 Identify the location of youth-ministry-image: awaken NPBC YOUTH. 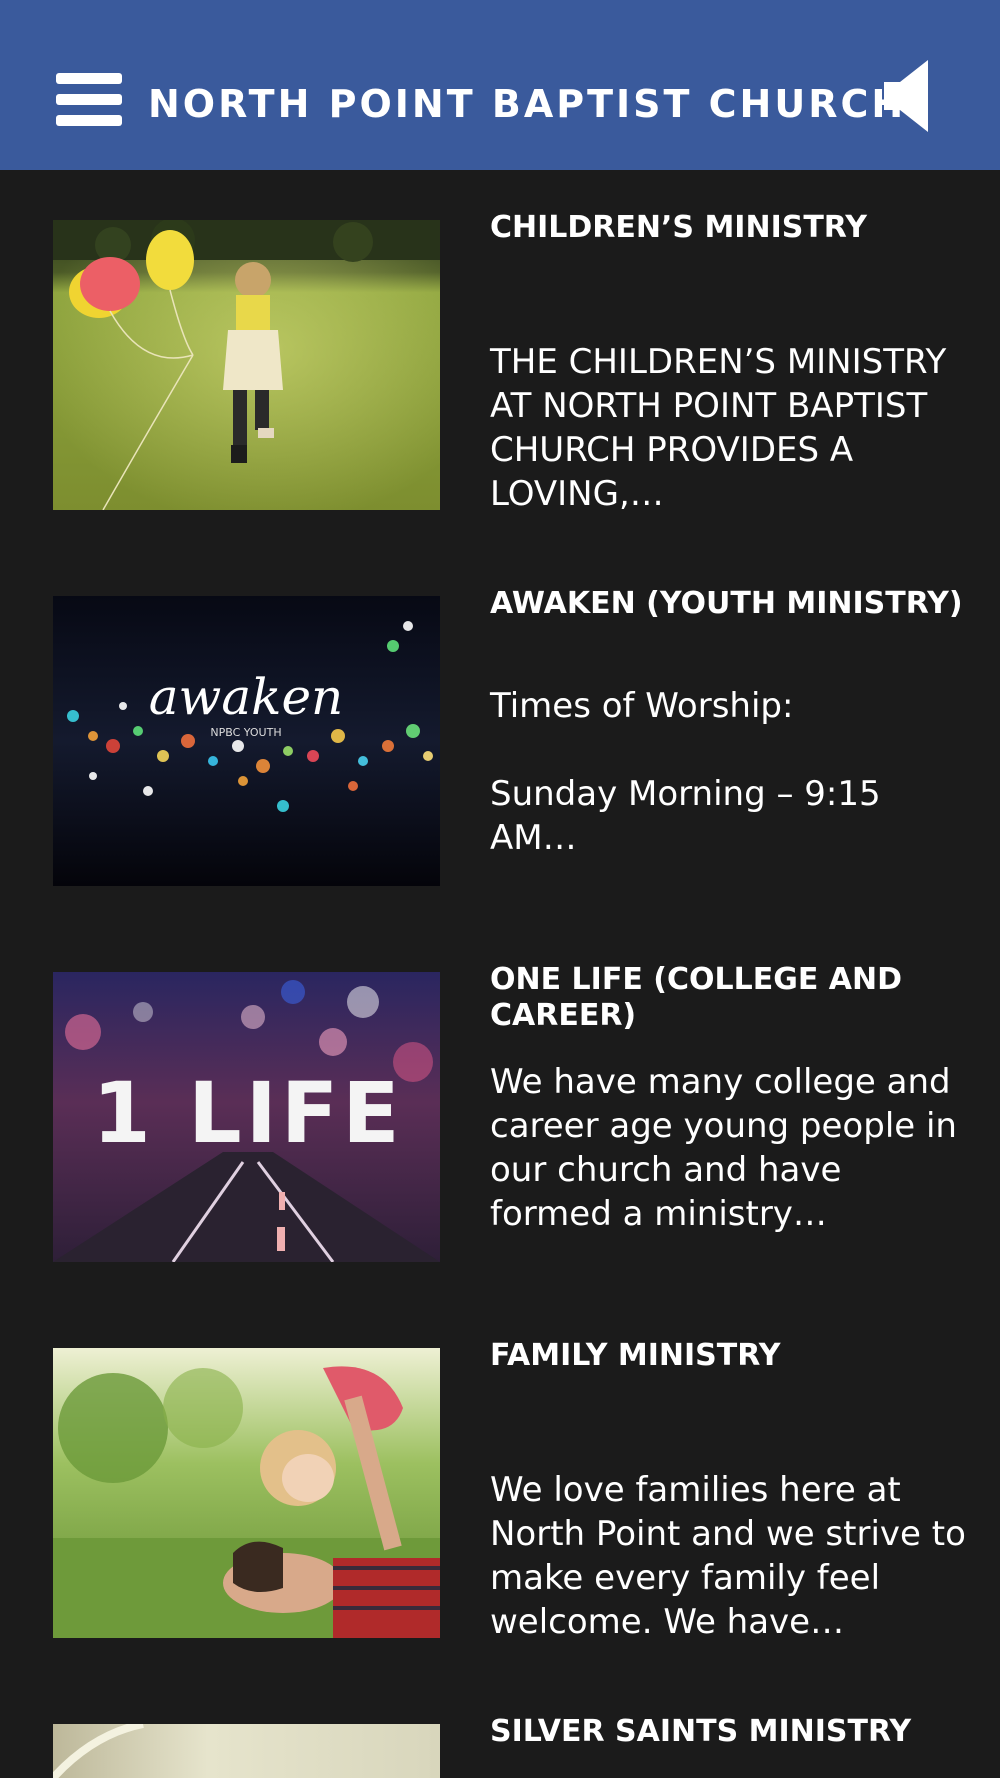
(246, 741).